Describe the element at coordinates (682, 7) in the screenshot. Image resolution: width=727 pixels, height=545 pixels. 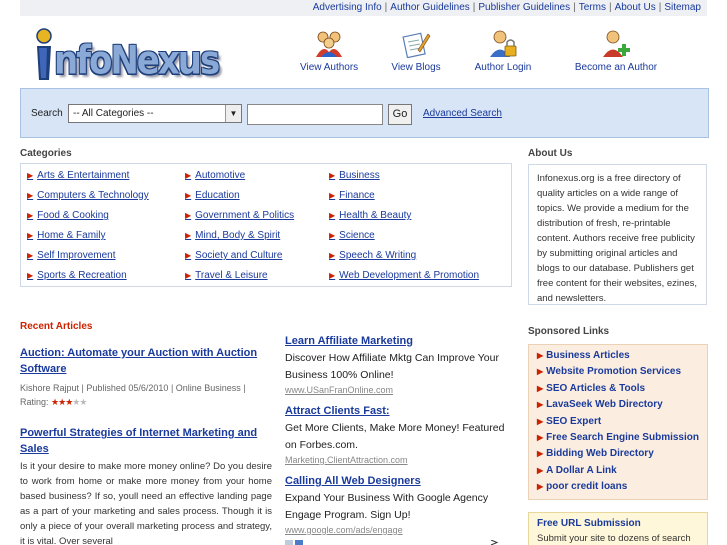
I see `nav-sitemap: Sitemap` at that location.